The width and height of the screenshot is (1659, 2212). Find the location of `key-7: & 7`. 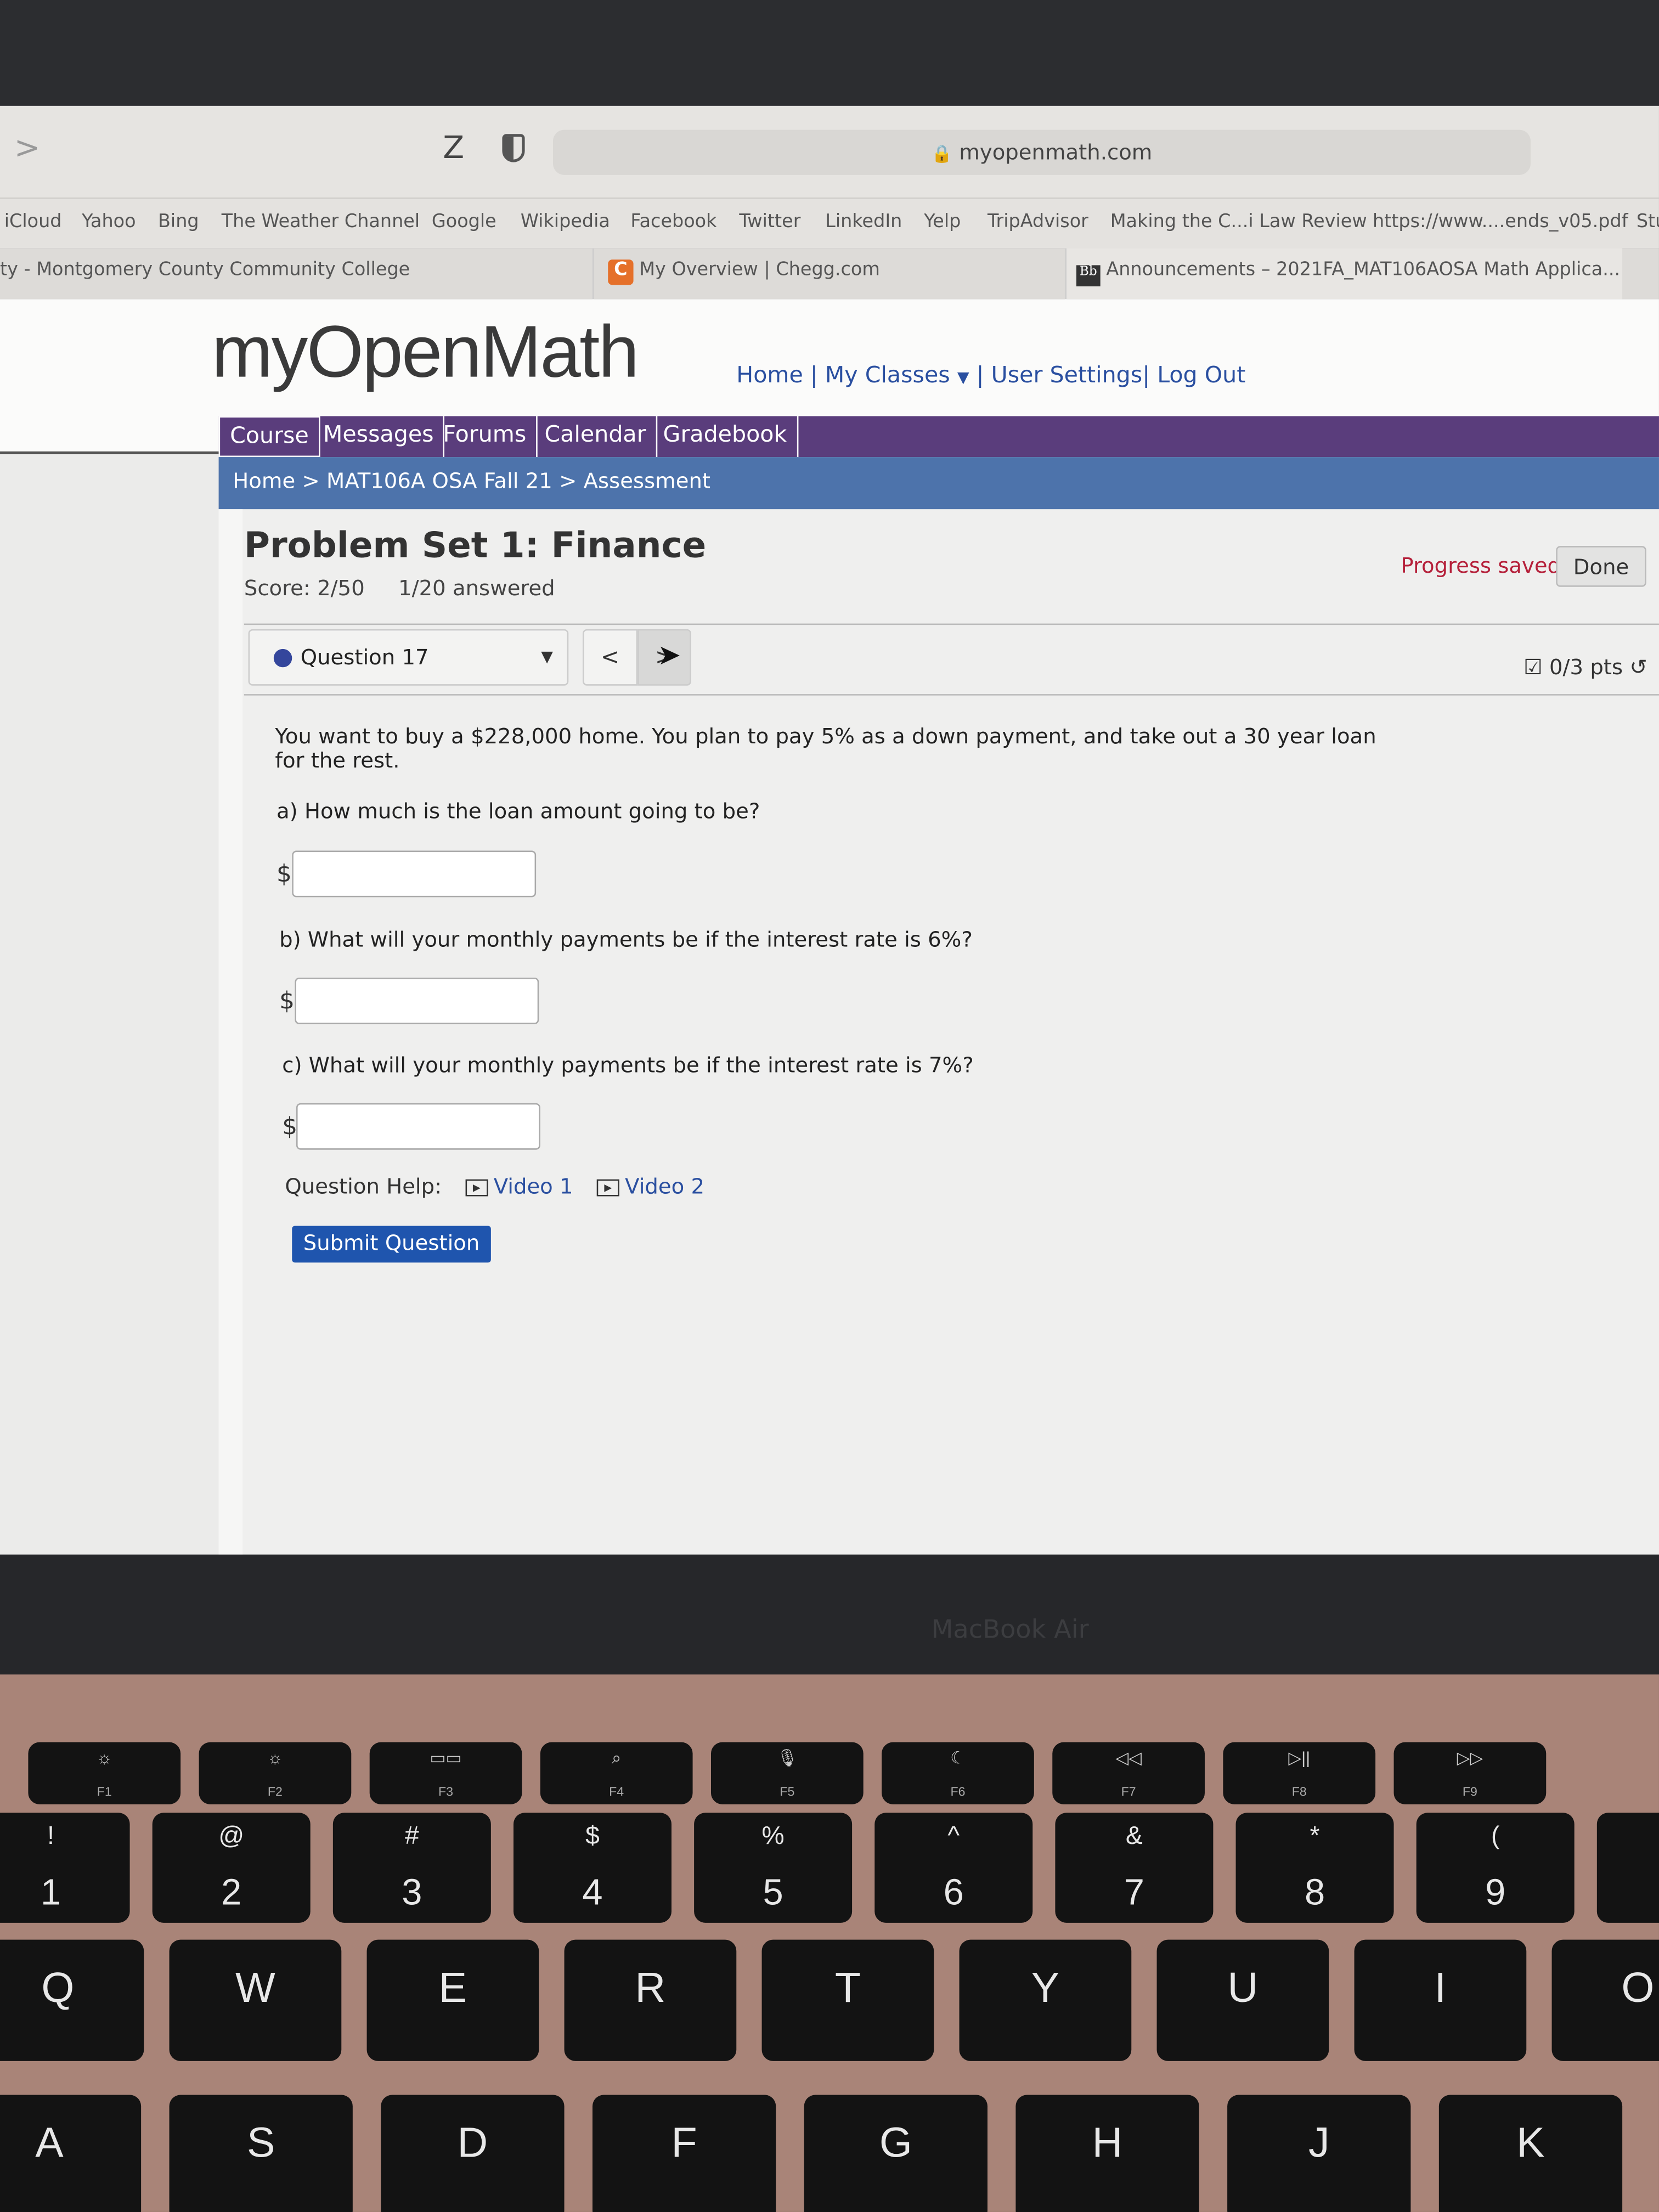

key-7: & 7 is located at coordinates (1135, 1868).